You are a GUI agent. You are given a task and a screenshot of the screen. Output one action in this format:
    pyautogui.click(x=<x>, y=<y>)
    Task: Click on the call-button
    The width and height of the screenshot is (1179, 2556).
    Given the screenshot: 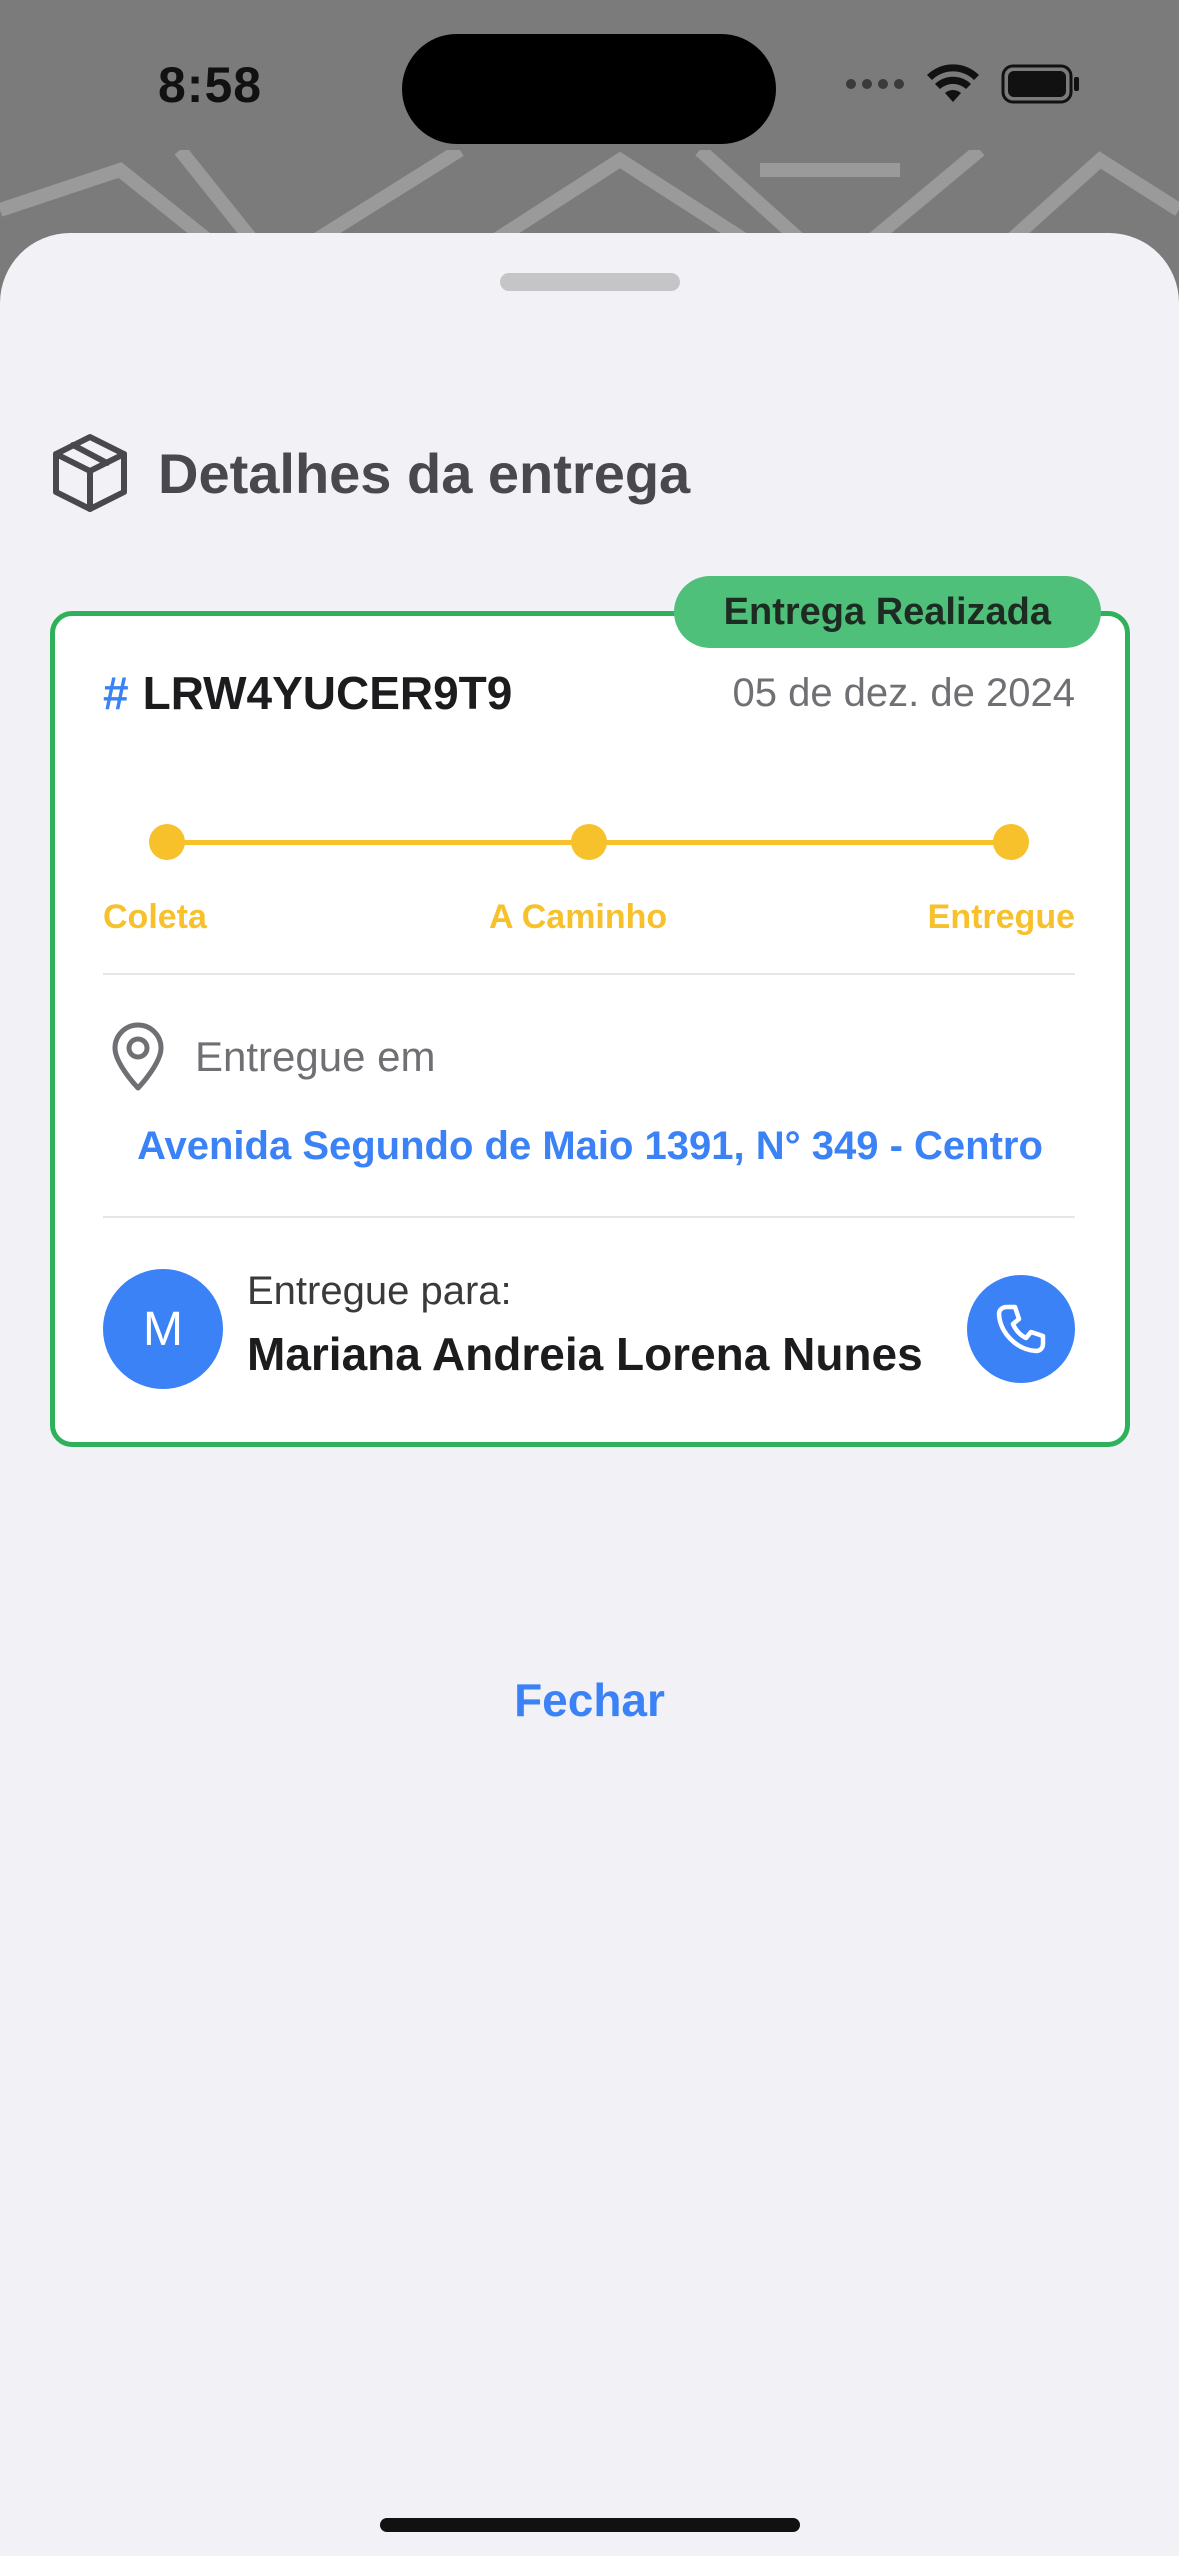 What is the action you would take?
    pyautogui.click(x=1021, y=1329)
    